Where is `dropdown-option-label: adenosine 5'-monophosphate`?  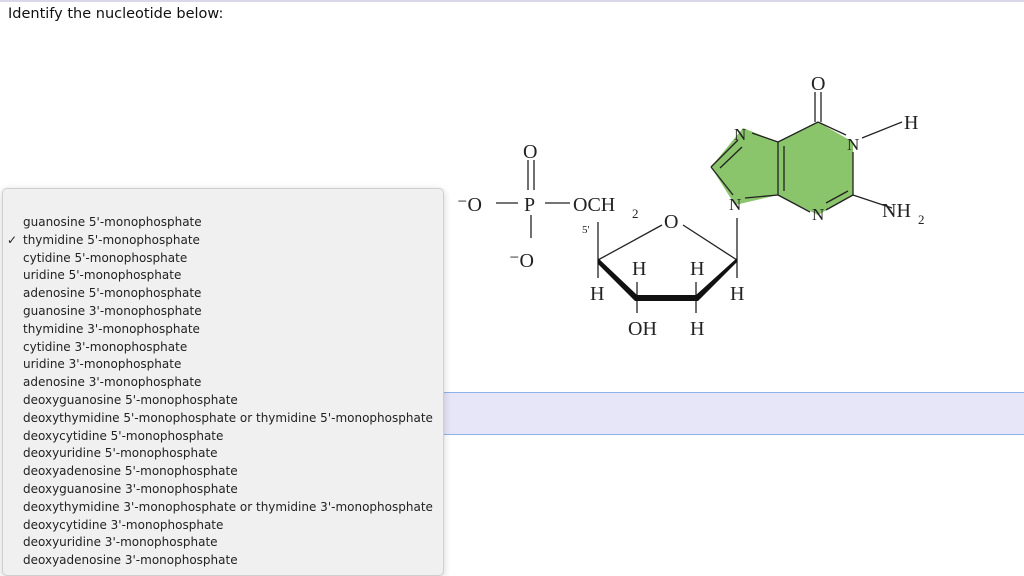
dropdown-option-label: adenosine 5'-monophosphate is located at coordinates (112, 293).